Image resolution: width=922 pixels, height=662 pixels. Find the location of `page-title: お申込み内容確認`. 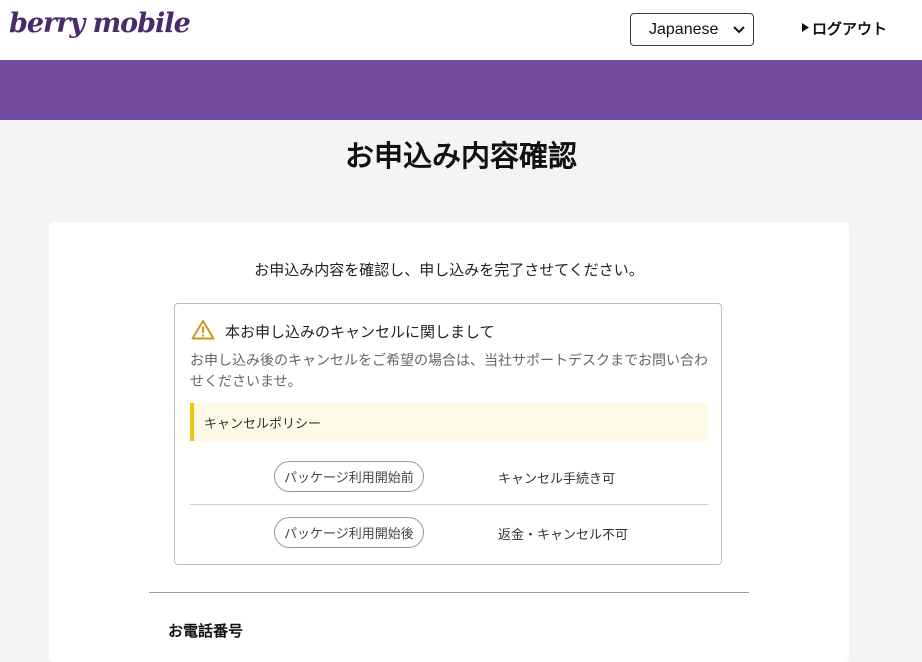

page-title: お申込み内容確認 is located at coordinates (460, 156).